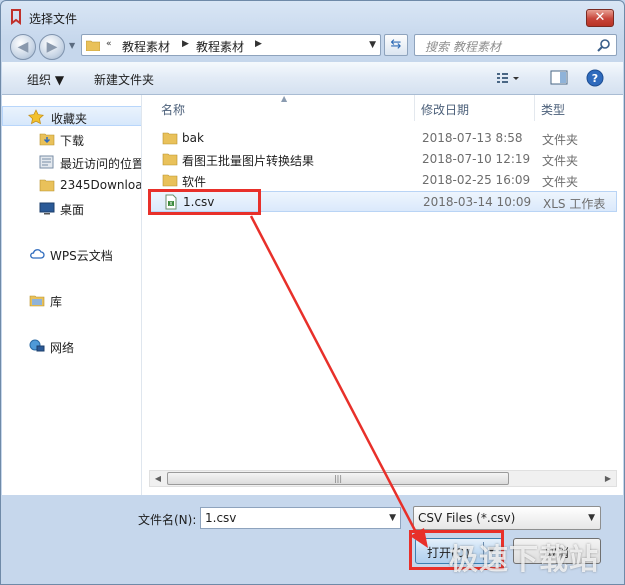  What do you see at coordinates (71, 300) in the screenshot?
I see `nav-item-libraries: 库` at bounding box center [71, 300].